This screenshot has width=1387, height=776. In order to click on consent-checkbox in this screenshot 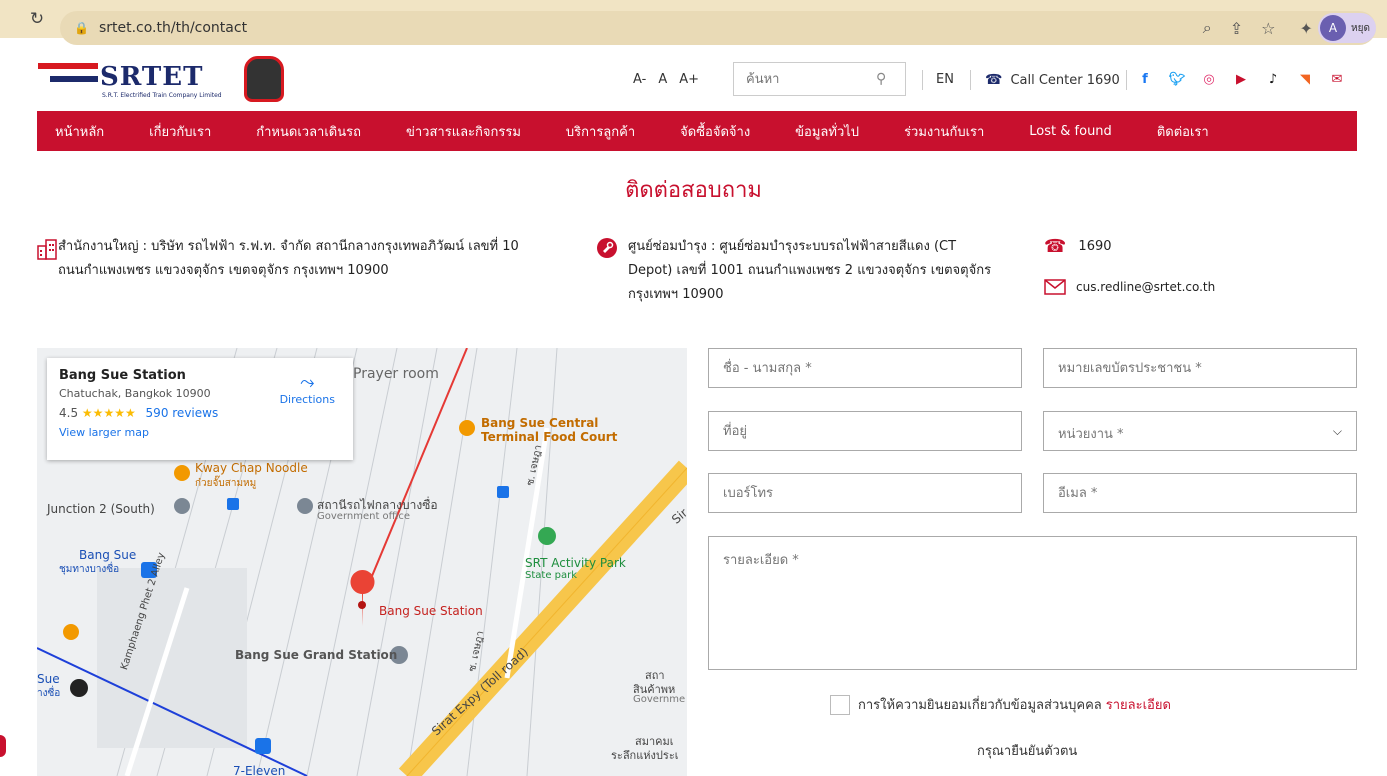, I will do `click(840, 704)`.